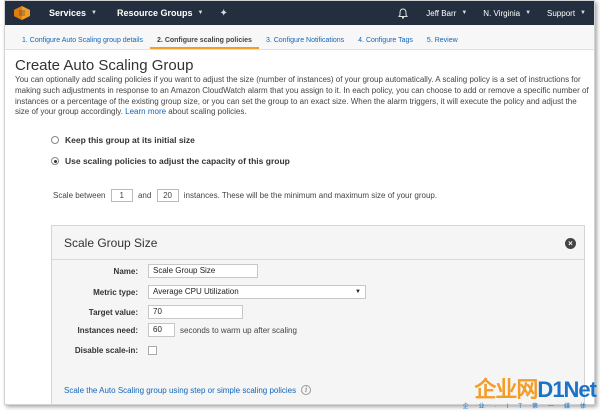 This screenshot has height=412, width=600. I want to click on services-menu: Services ▼, so click(73, 13).